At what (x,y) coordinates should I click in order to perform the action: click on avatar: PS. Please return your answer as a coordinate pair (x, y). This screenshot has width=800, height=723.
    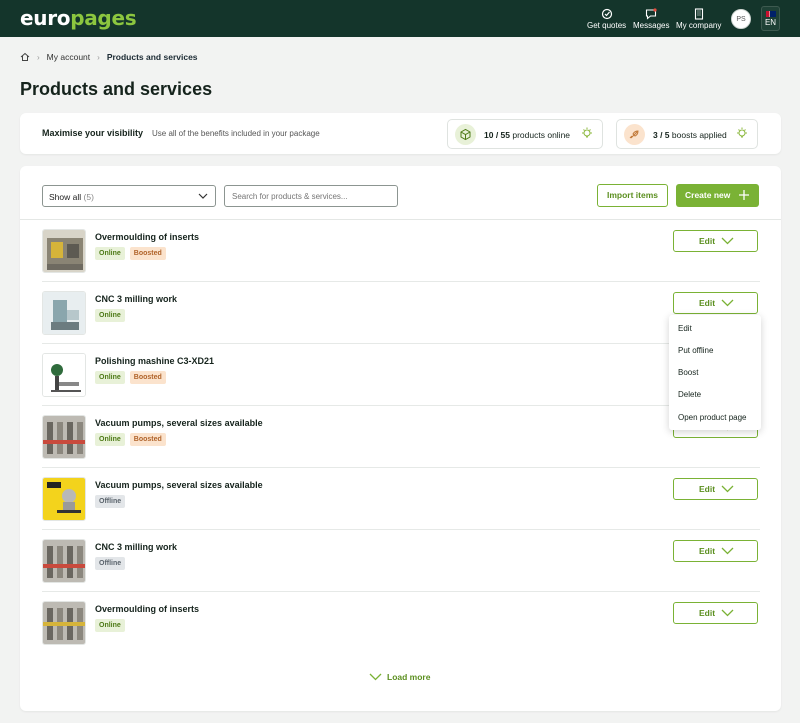
    Looking at the image, I should click on (741, 19).